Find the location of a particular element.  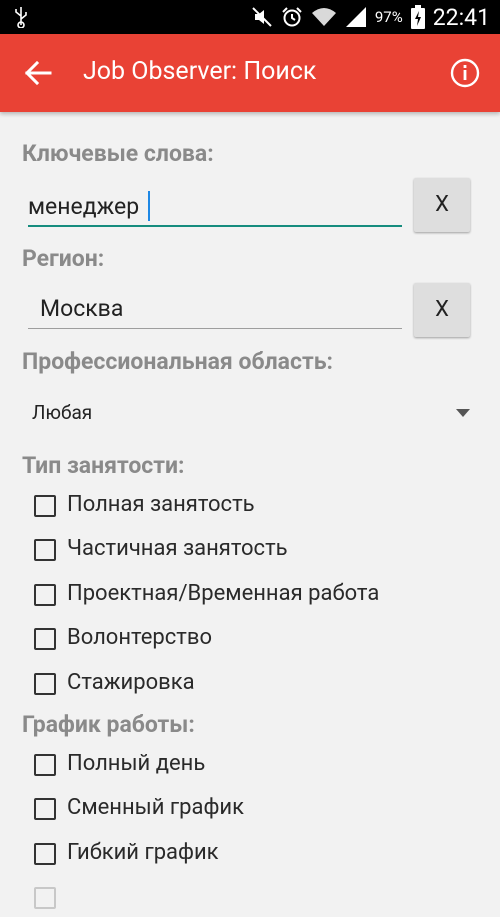

checkbox-label: Волонтерство is located at coordinates (139, 637).